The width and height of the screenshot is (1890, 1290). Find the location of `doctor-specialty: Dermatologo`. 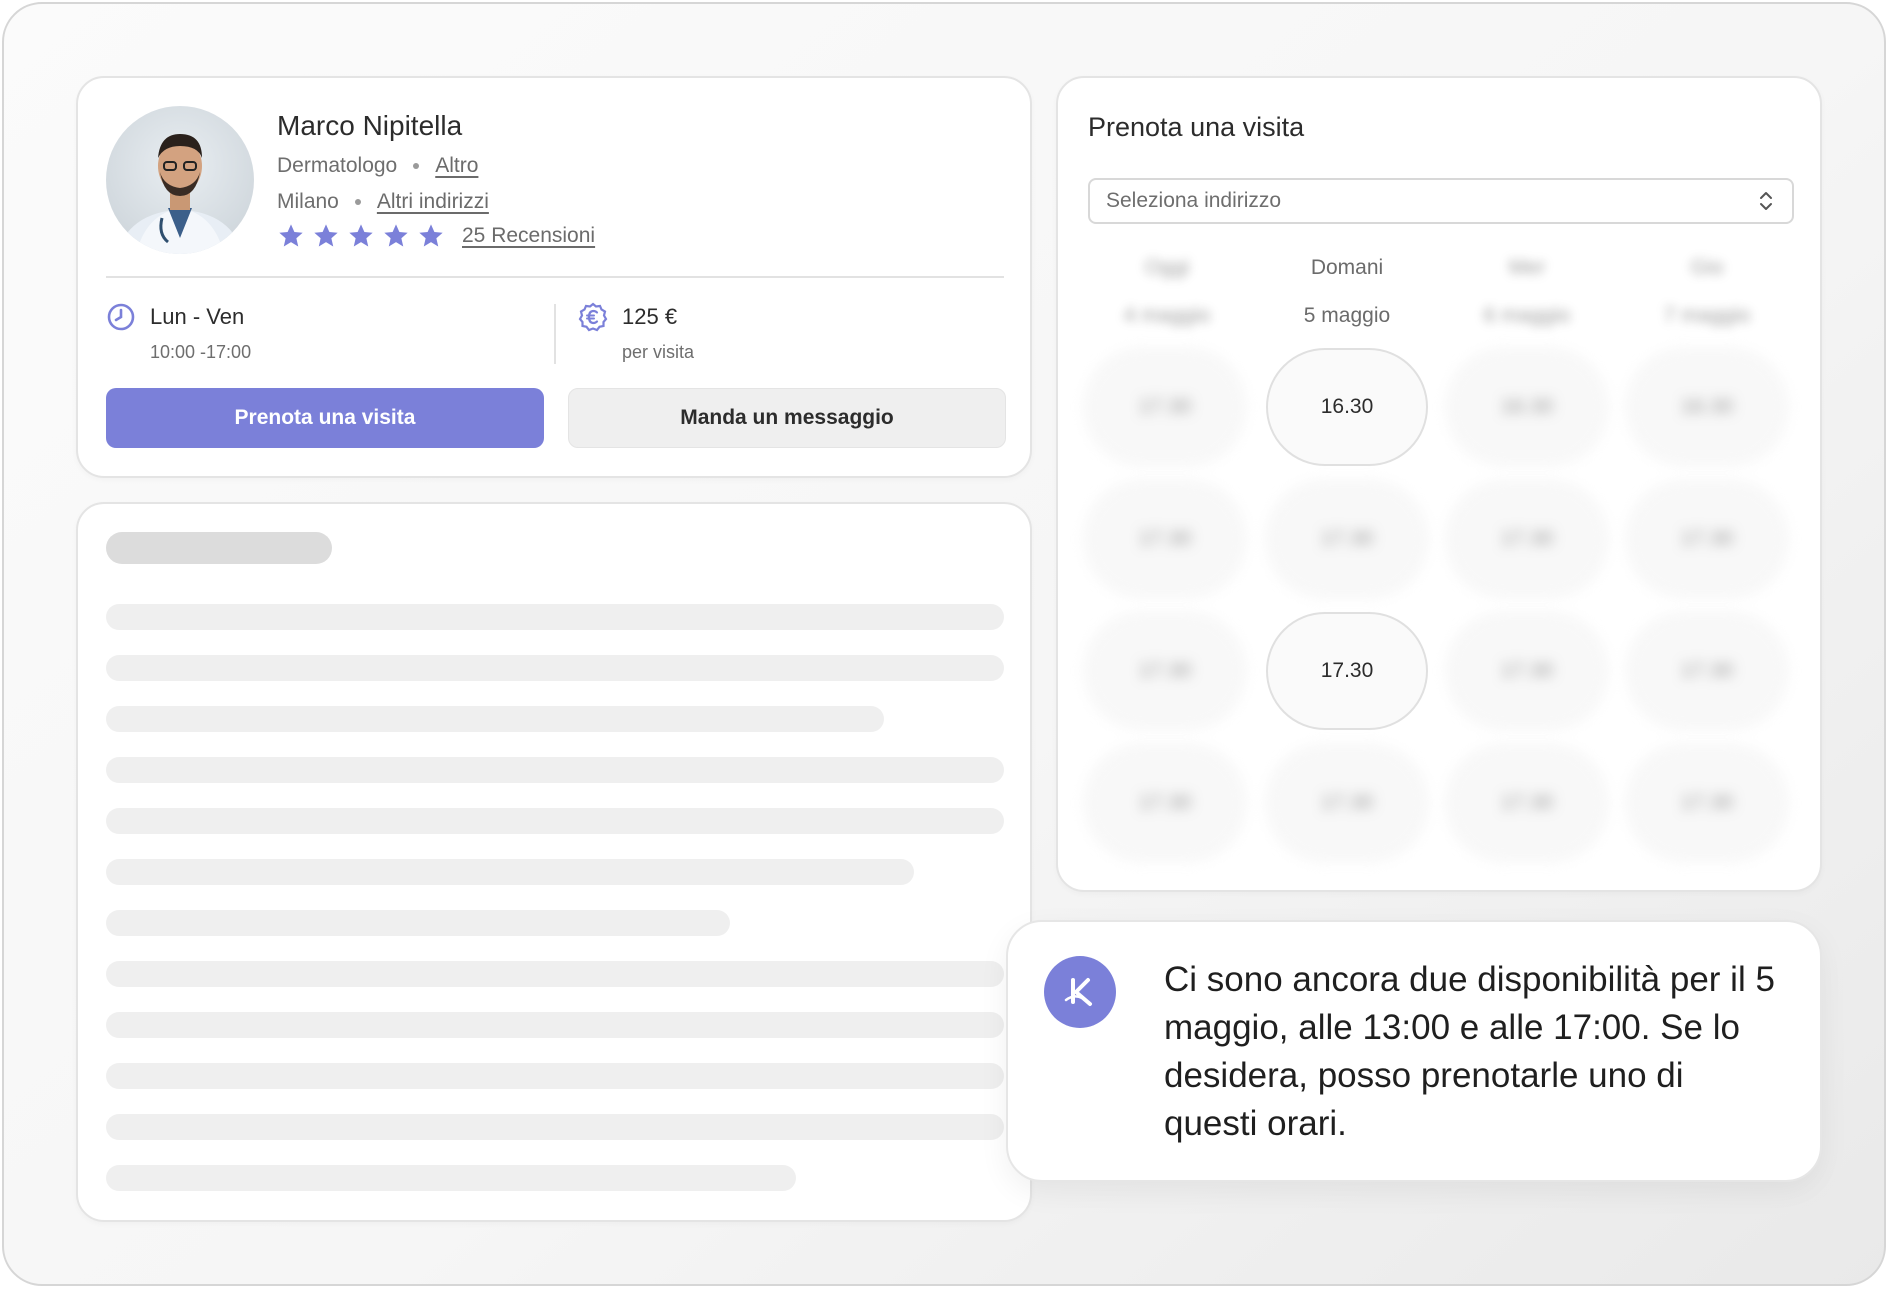

doctor-specialty: Dermatologo is located at coordinates (337, 165).